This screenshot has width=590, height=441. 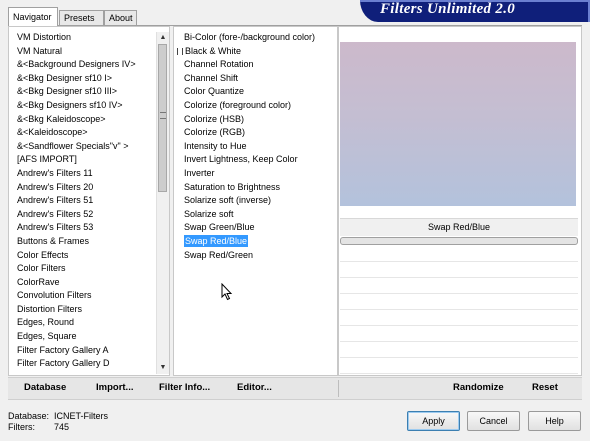 I want to click on tab-about: About, so click(x=120, y=17).